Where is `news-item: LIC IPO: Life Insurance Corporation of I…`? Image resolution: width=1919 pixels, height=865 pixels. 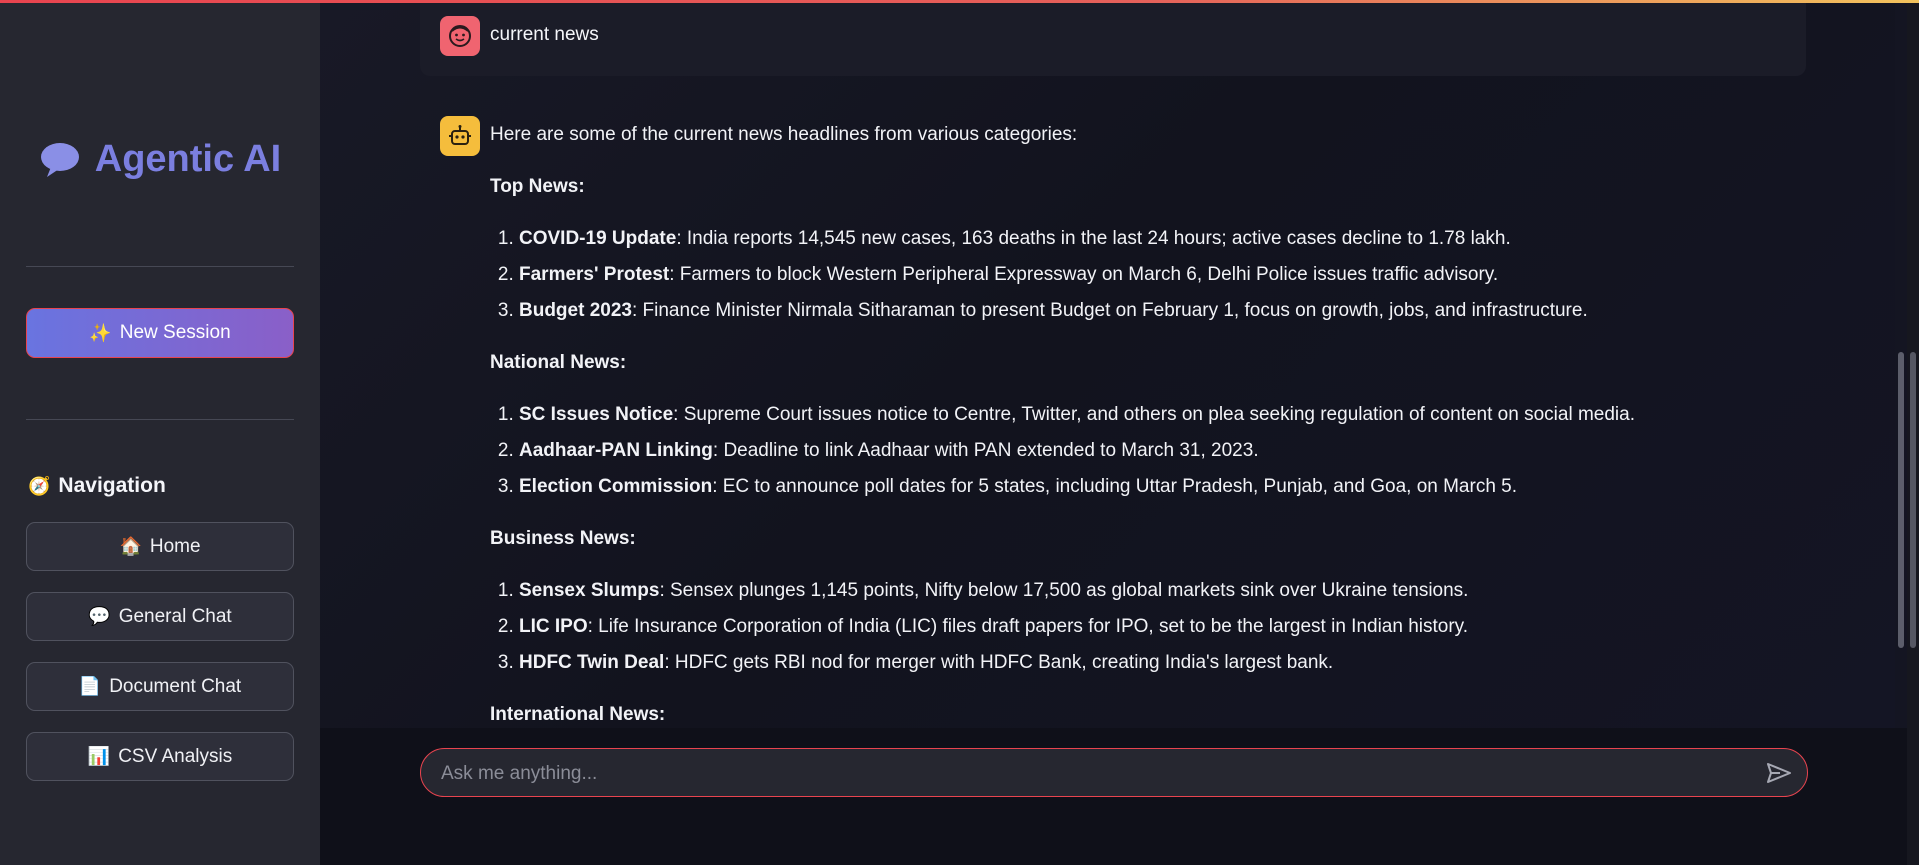
news-item: LIC IPO: Life Insurance Corporation of I… is located at coordinates (1154, 627).